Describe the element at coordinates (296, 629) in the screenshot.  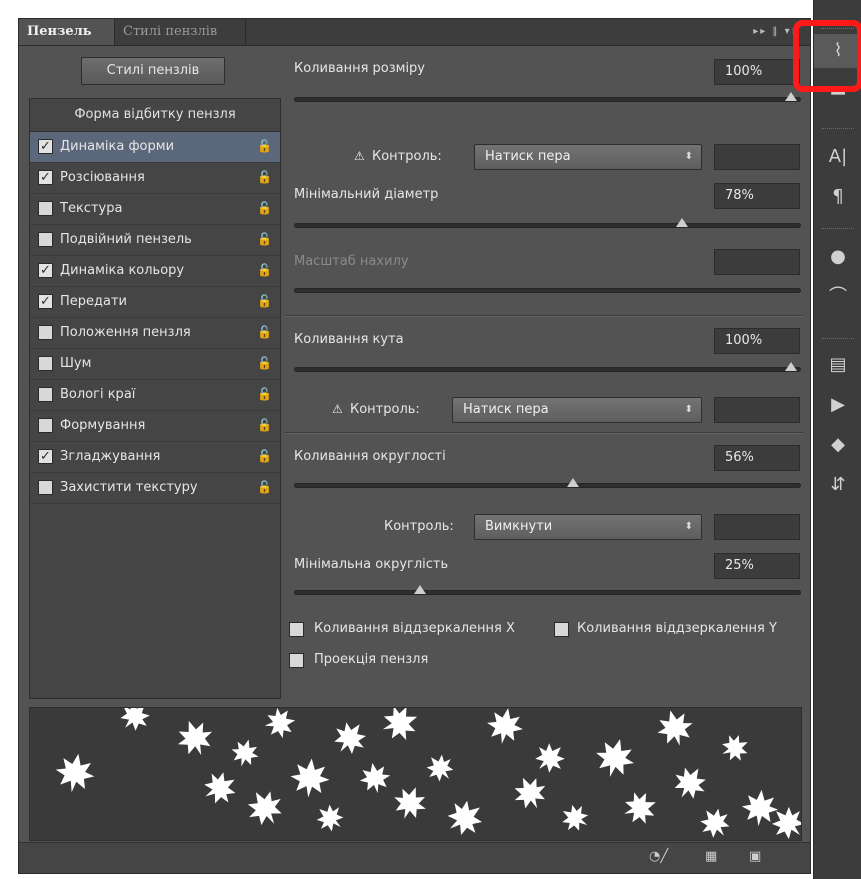
I see `flip-x-checkbox` at that location.